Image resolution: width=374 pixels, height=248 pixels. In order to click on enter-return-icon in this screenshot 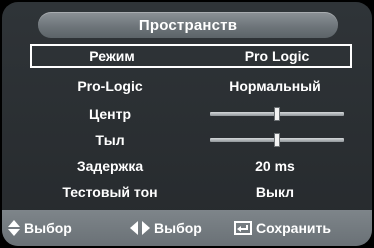, I will do `click(243, 228)`.